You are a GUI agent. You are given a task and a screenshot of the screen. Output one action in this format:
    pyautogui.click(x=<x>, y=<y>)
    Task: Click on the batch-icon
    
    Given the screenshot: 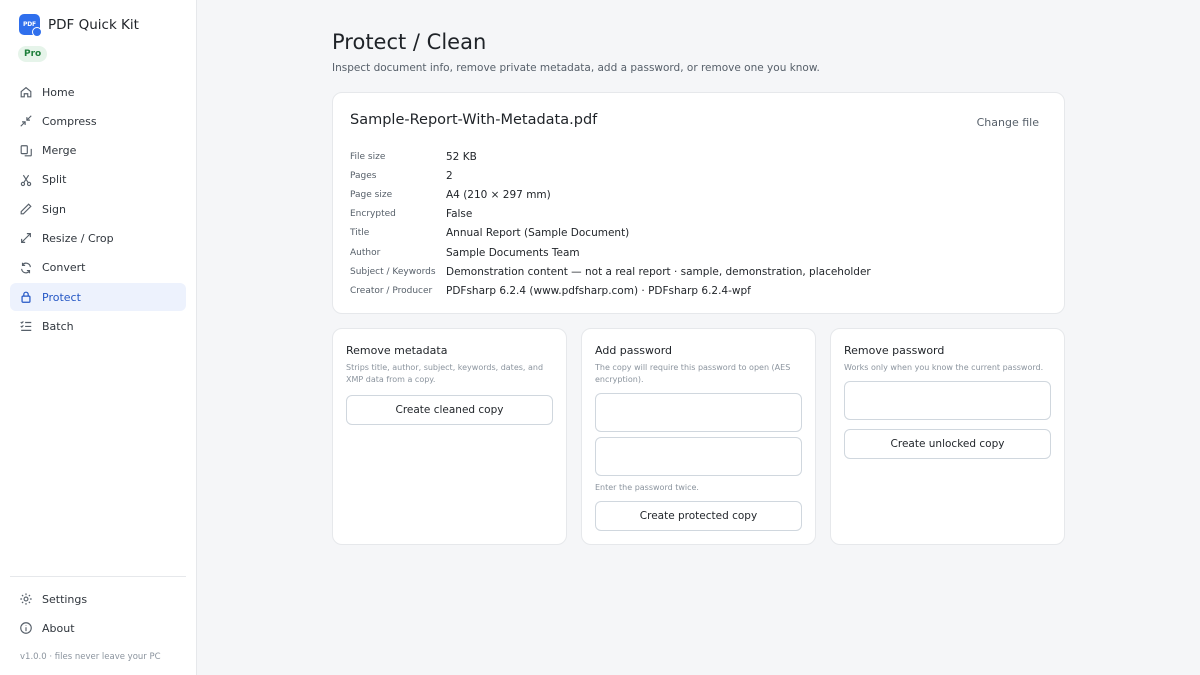 What is the action you would take?
    pyautogui.click(x=26, y=326)
    